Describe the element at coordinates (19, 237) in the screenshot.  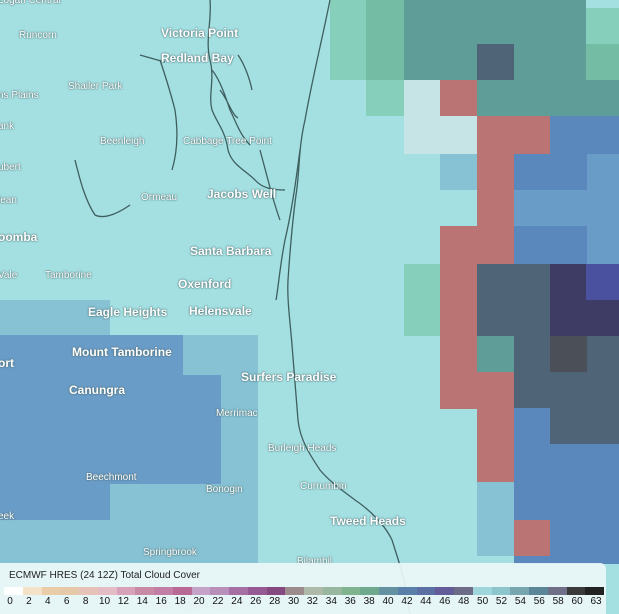
I see `place-label: oomba` at that location.